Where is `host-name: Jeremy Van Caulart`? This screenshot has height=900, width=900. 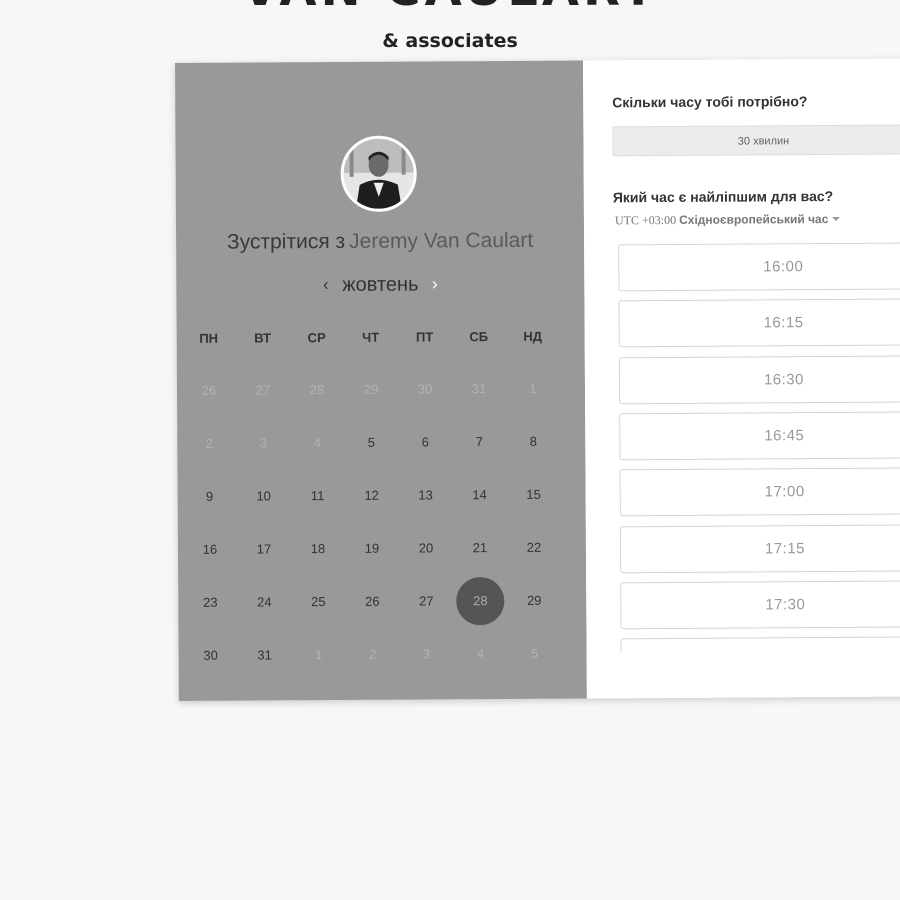
host-name: Jeremy Van Caulart is located at coordinates (441, 240).